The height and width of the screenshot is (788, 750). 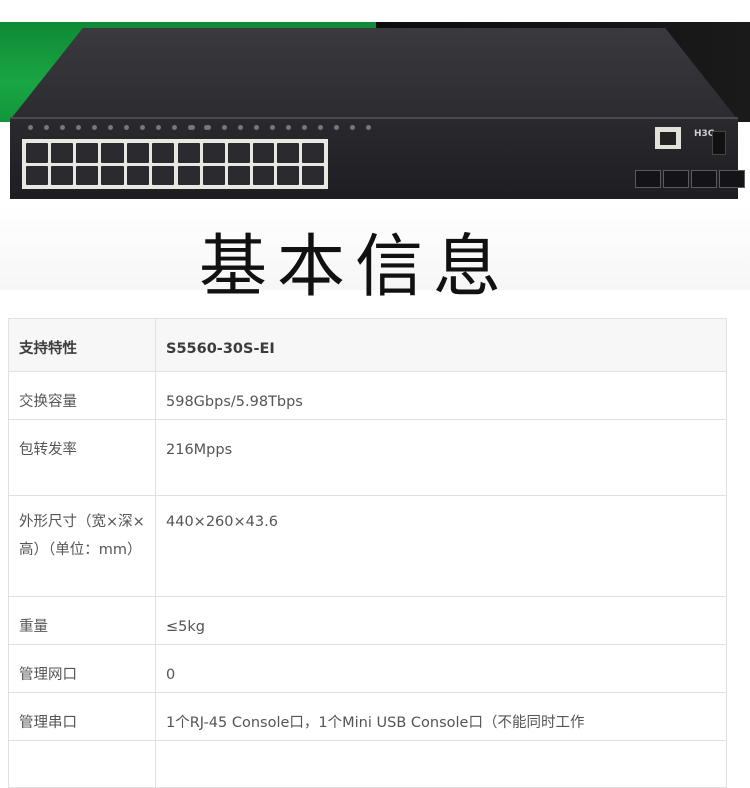 I want to click on spec-value: 216Mpps, so click(x=441, y=457).